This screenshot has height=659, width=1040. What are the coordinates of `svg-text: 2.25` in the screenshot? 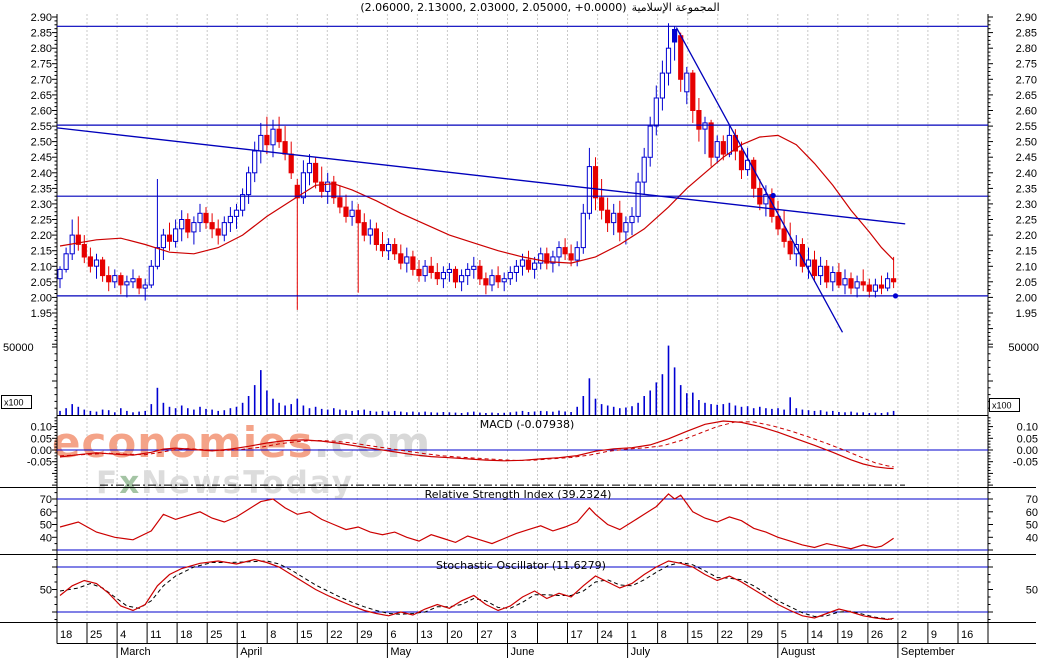 It's located at (1026, 221).